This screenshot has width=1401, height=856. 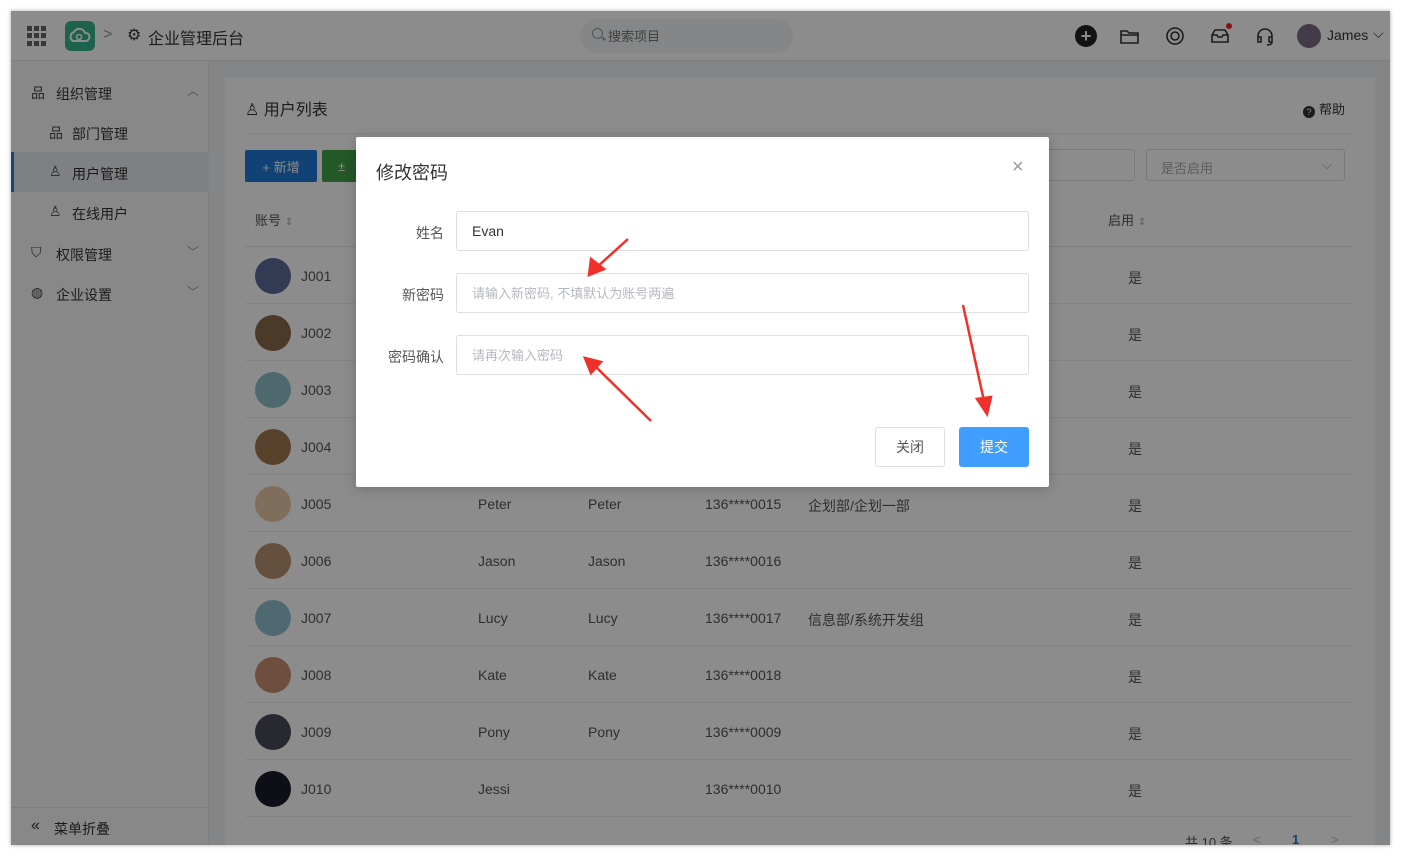 What do you see at coordinates (742, 293) in the screenshot?
I see `new-password-field` at bounding box center [742, 293].